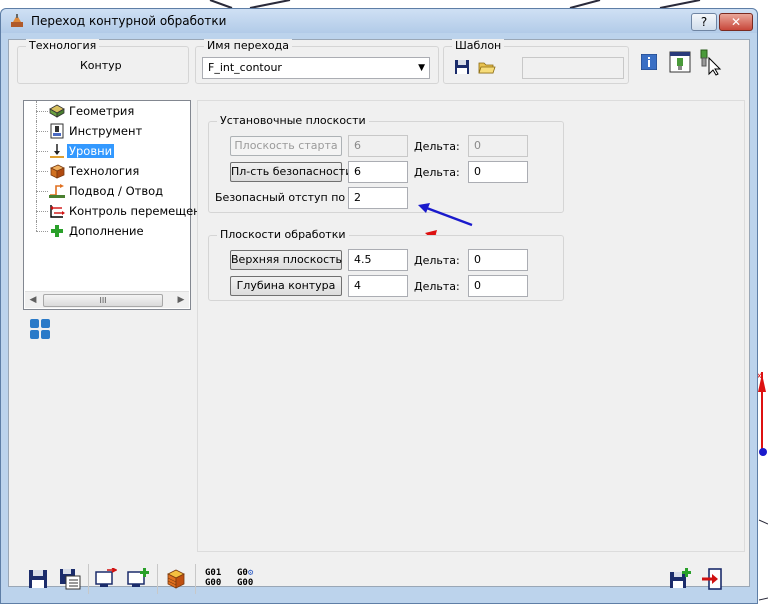  Describe the element at coordinates (63, 45) in the screenshot. I see `technology-label: Технология` at that location.